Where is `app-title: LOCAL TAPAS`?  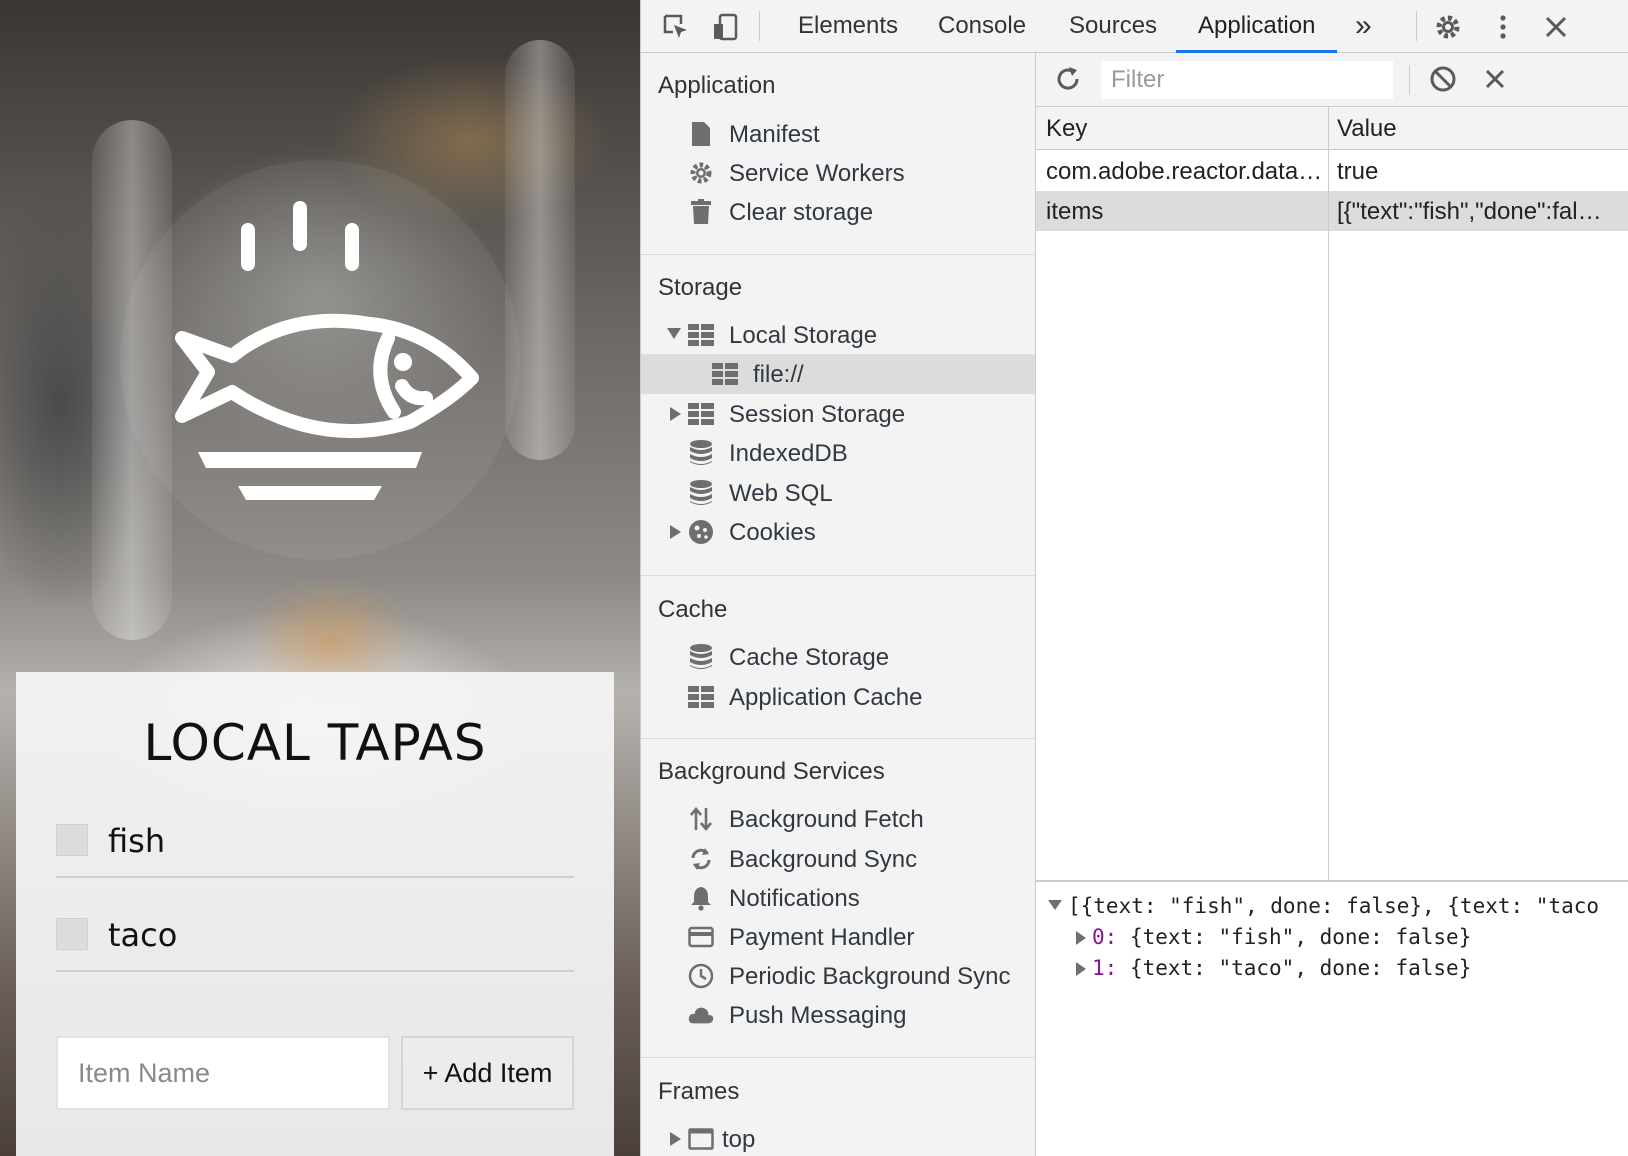
app-title: LOCAL TAPAS is located at coordinates (315, 743).